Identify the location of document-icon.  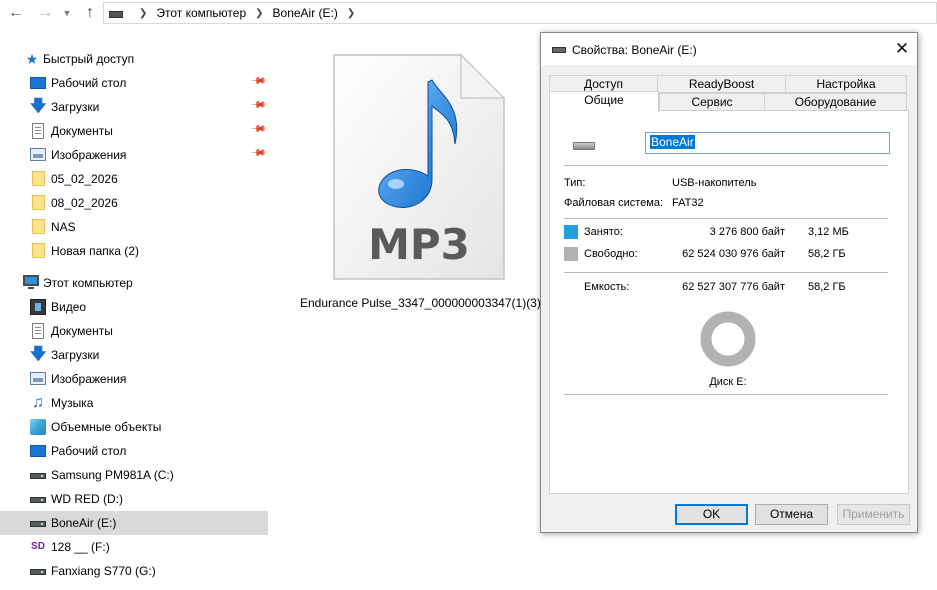
(38, 331).